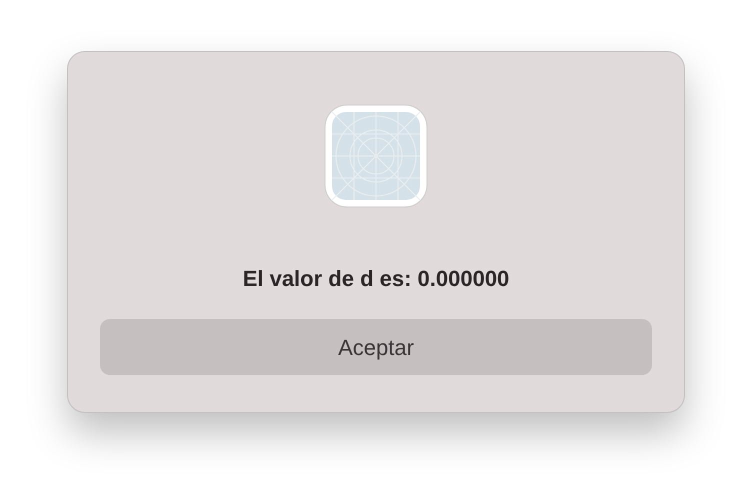 The height and width of the screenshot is (496, 752). I want to click on app-icon, so click(376, 156).